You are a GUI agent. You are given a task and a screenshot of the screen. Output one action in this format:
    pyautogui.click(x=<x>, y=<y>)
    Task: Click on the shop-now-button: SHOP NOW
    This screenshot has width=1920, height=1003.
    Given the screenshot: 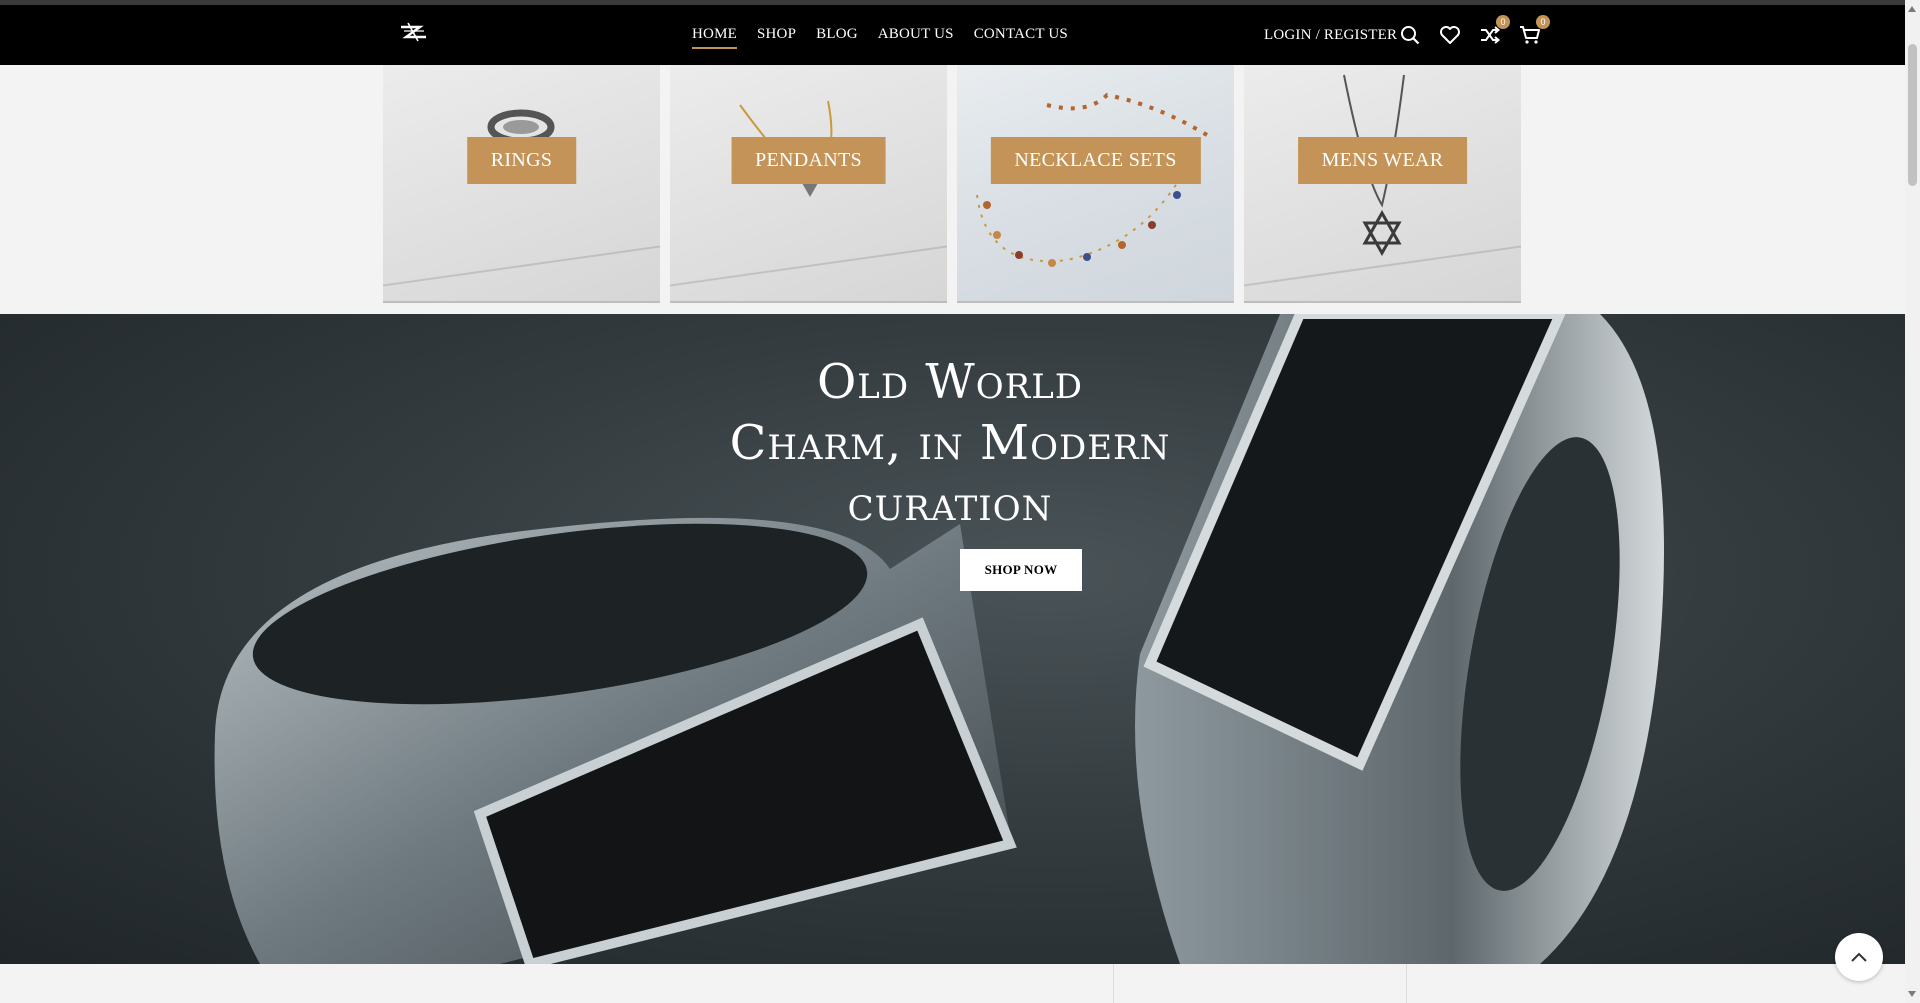 What is the action you would take?
    pyautogui.click(x=1021, y=570)
    